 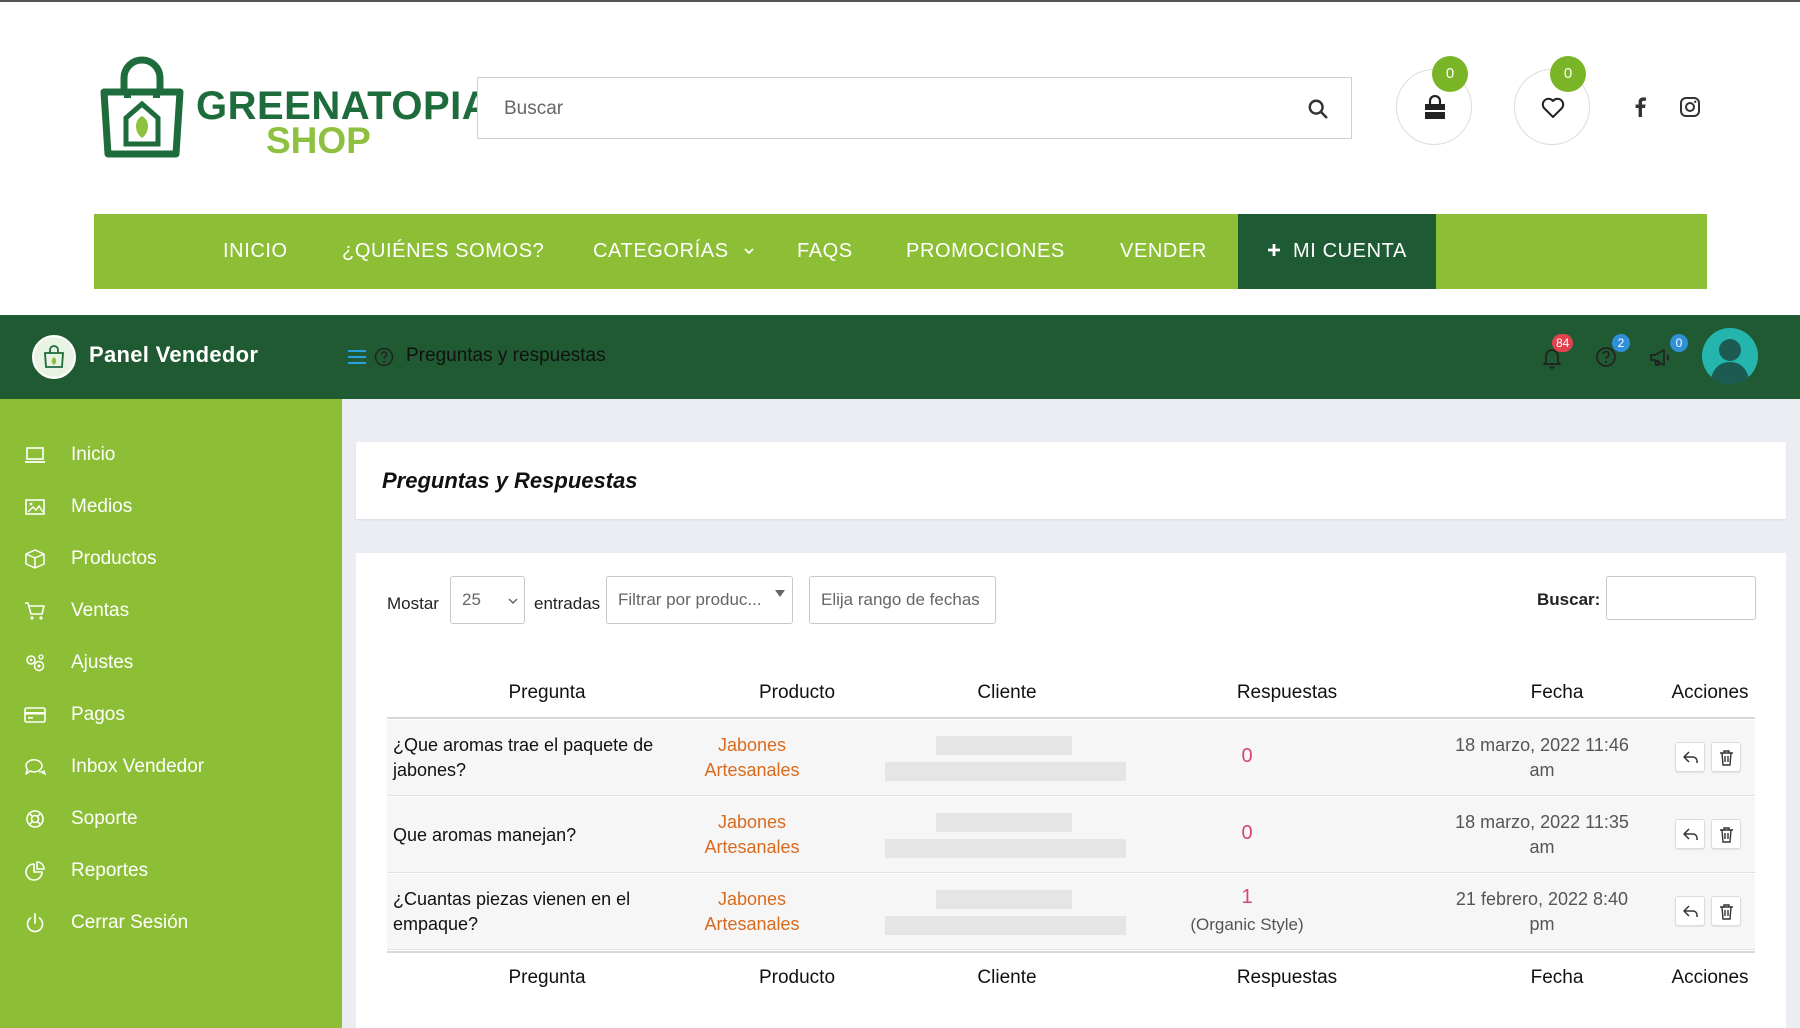 I want to click on announcements-badge: 0, so click(x=1679, y=343).